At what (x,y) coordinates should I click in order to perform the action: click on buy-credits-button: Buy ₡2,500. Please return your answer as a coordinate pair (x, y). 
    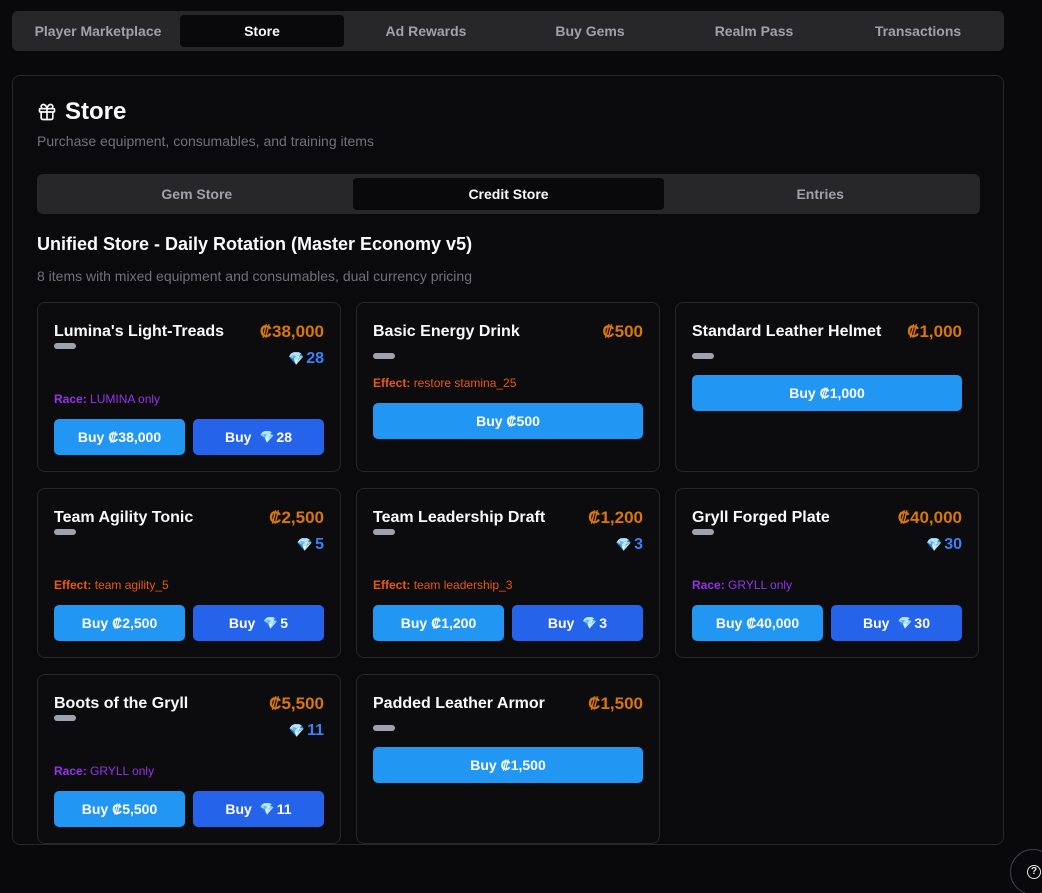
    Looking at the image, I should click on (119, 623).